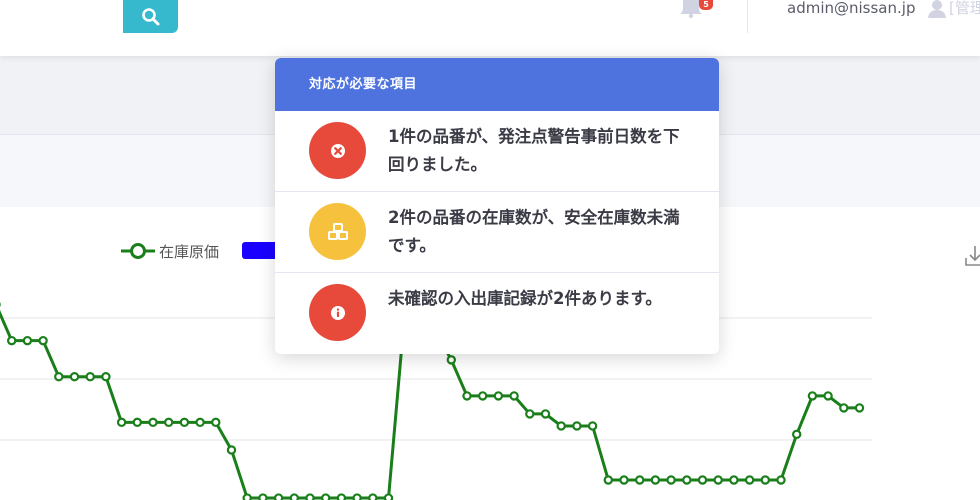  I want to click on user-role: [管理, so click(964, 8).